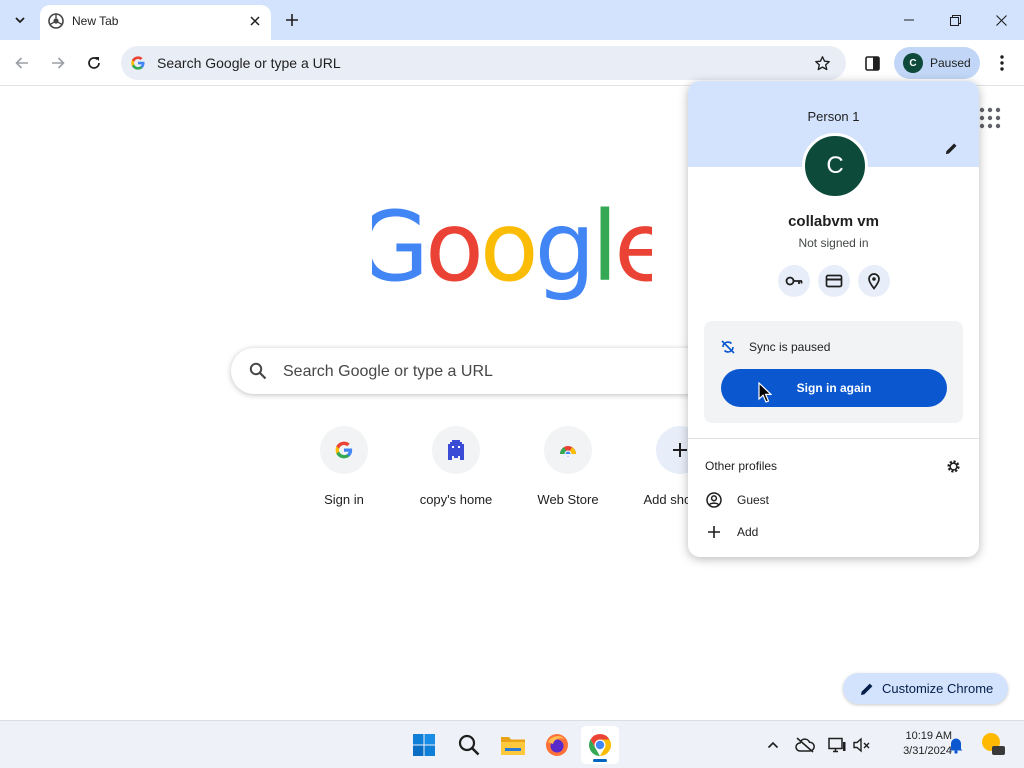  I want to click on firefox-button, so click(557, 745).